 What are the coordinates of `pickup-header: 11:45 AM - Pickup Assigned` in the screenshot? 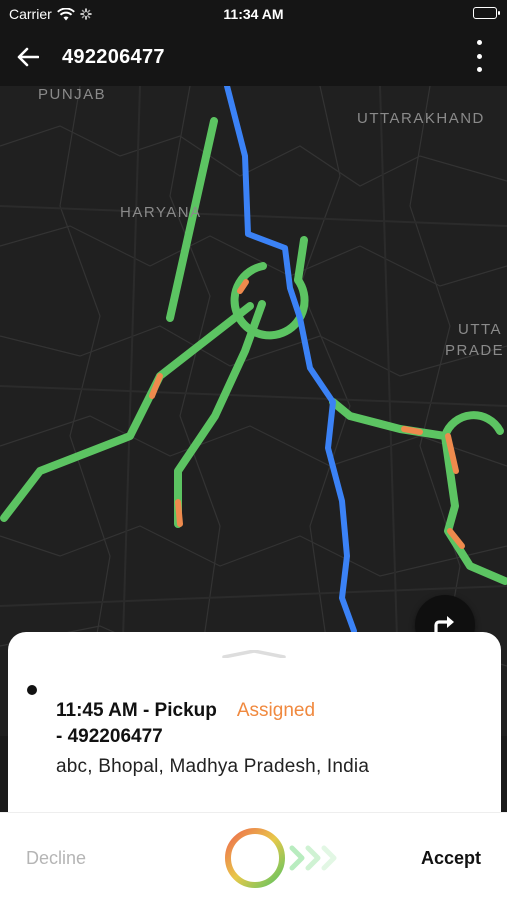 It's located at (185, 711).